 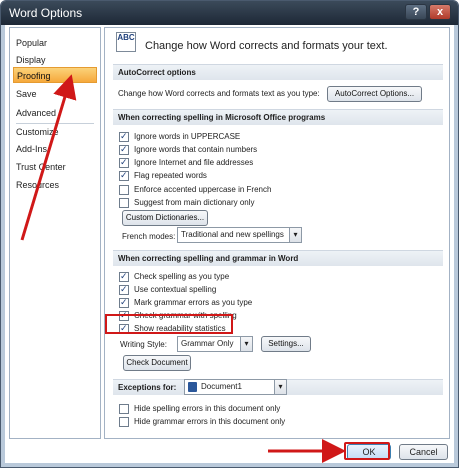 I want to click on ignore-uppercase-checkbox, so click(x=124, y=136).